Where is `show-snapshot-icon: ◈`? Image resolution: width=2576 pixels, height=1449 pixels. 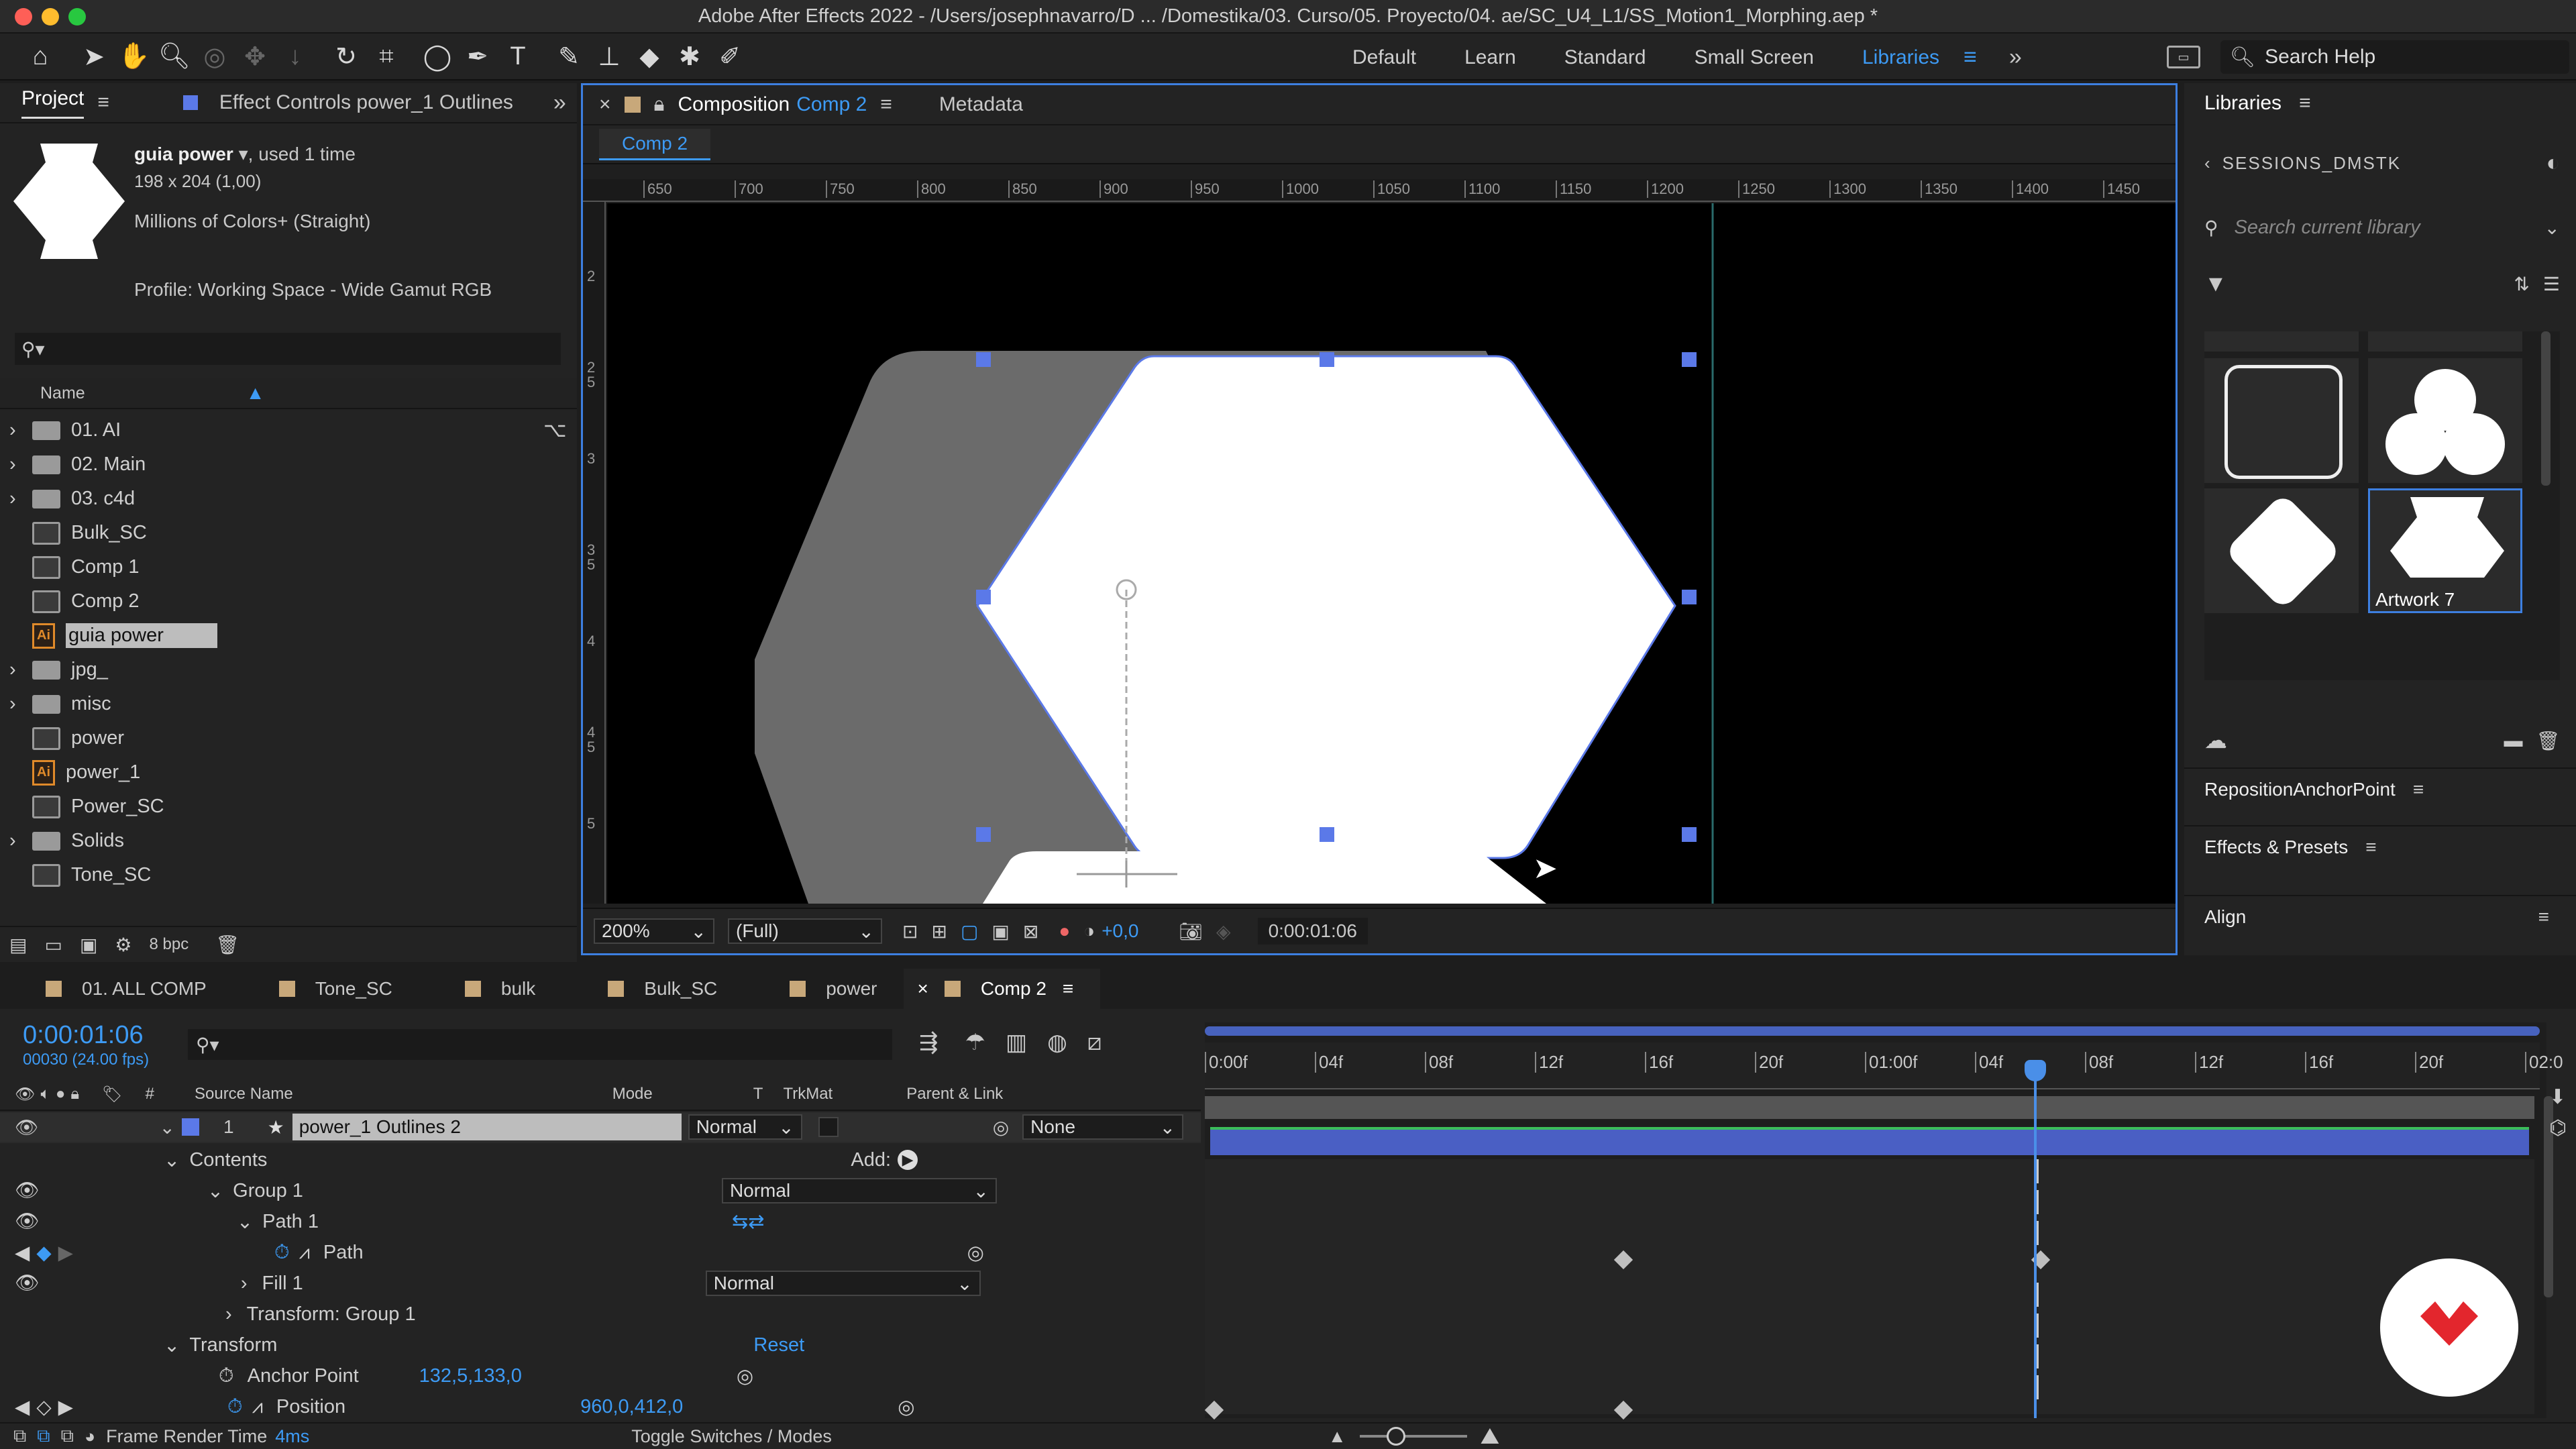
show-snapshot-icon: ◈ is located at coordinates (1223, 931).